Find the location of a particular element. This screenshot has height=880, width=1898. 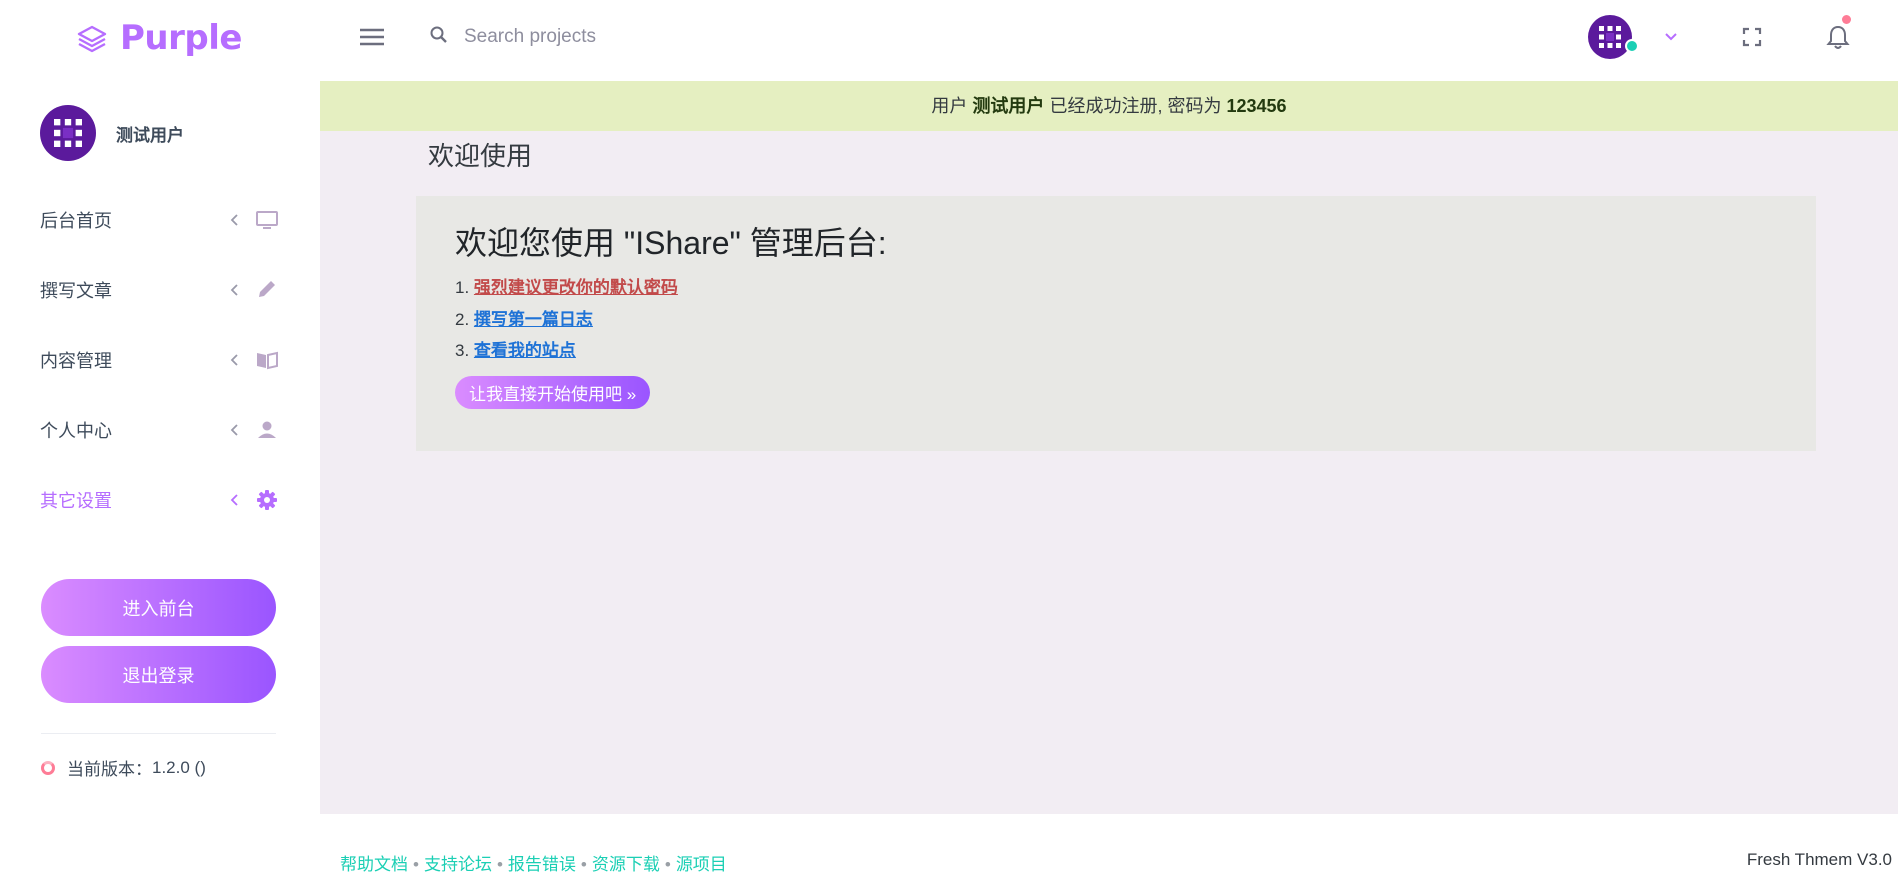

step-number: 3. is located at coordinates (462, 350).